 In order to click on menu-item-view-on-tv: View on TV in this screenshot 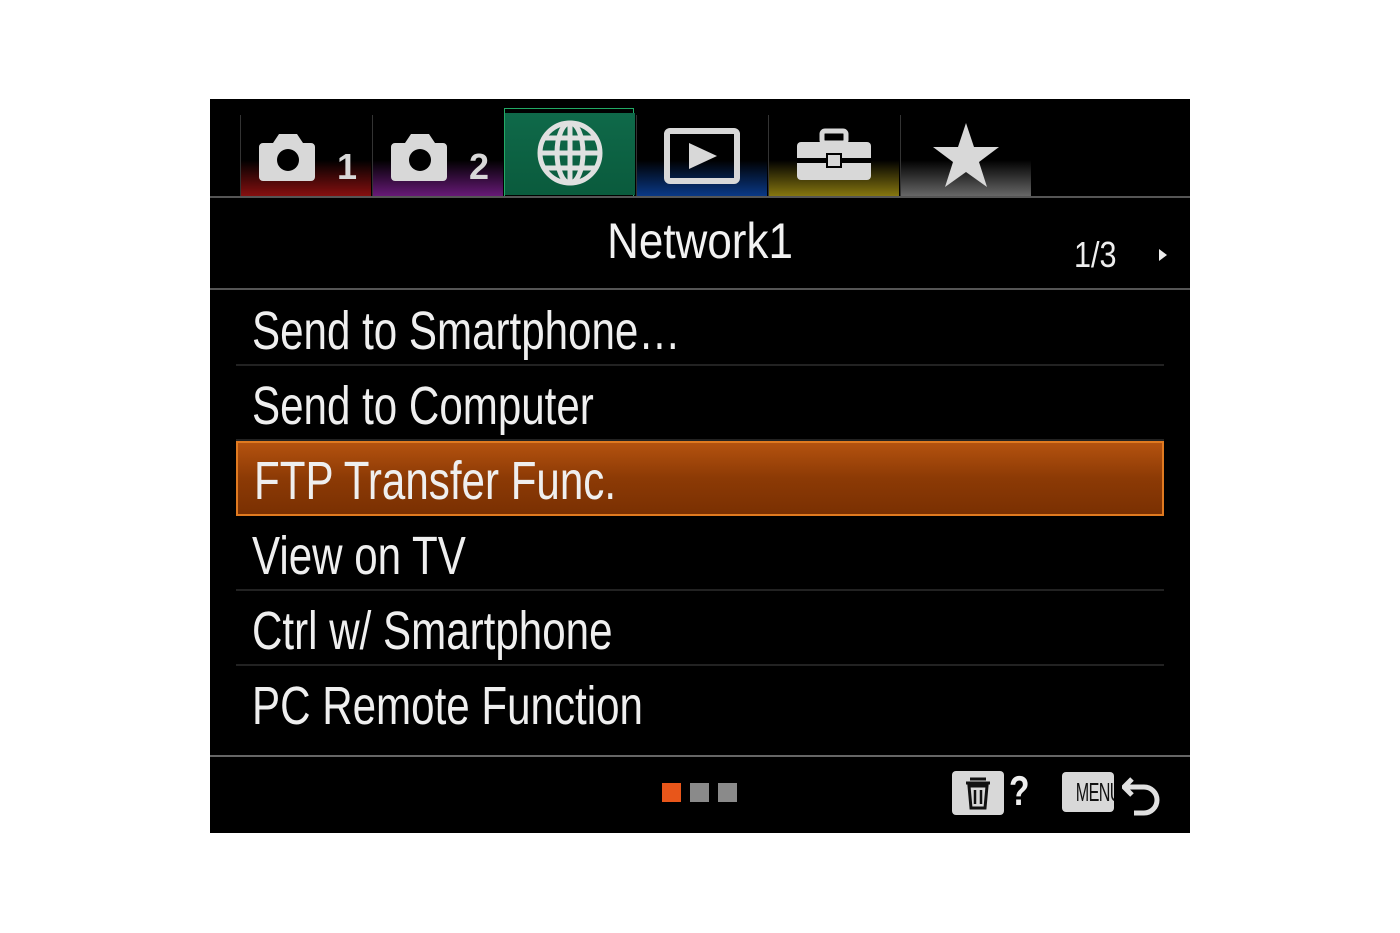, I will do `click(700, 553)`.